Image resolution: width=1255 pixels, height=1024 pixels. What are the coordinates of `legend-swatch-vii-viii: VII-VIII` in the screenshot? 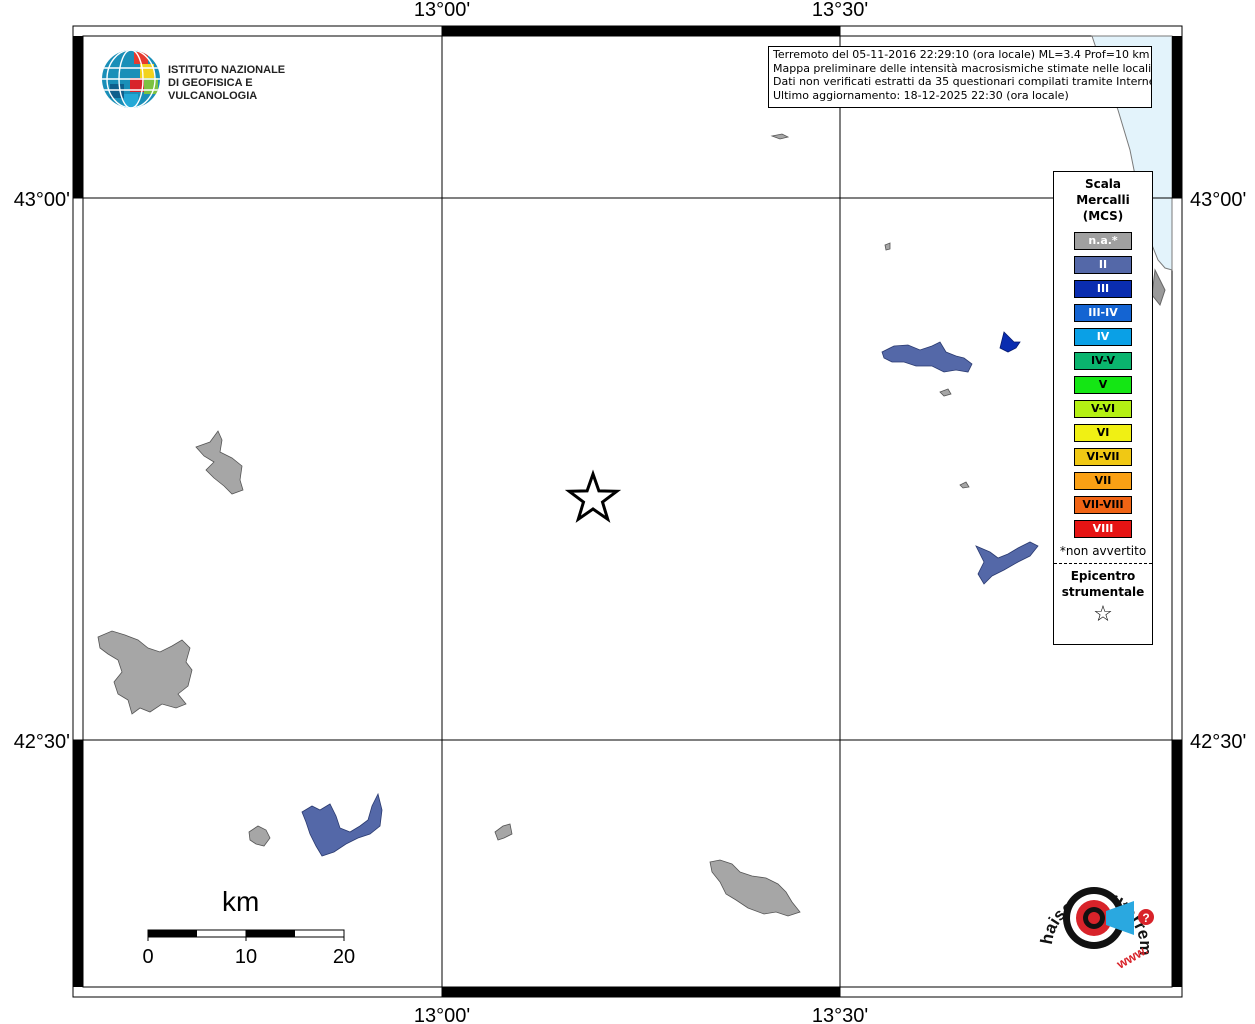 It's located at (1103, 505).